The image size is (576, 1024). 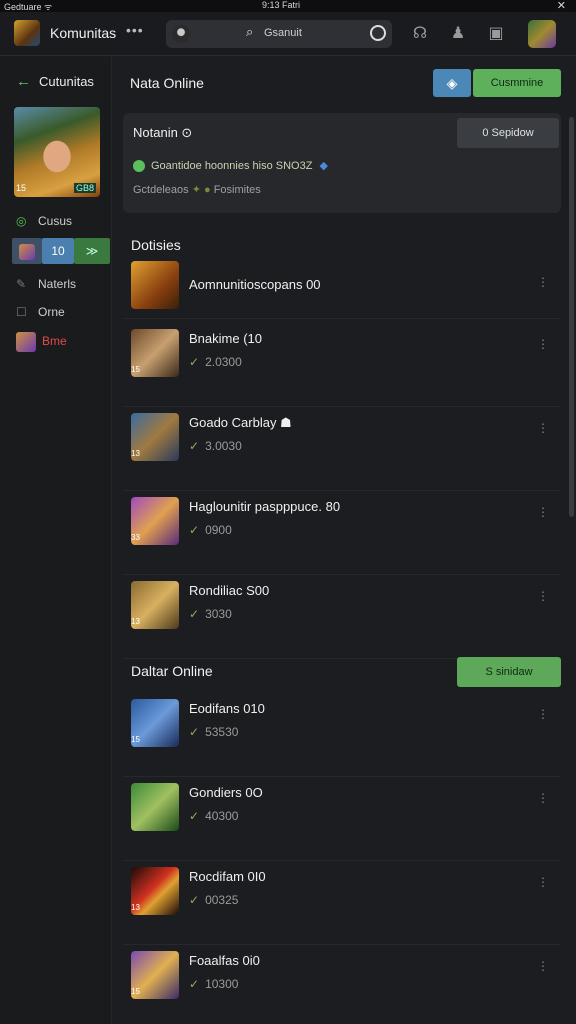 What do you see at coordinates (58, 251) in the screenshot?
I see `chip-count: 10` at bounding box center [58, 251].